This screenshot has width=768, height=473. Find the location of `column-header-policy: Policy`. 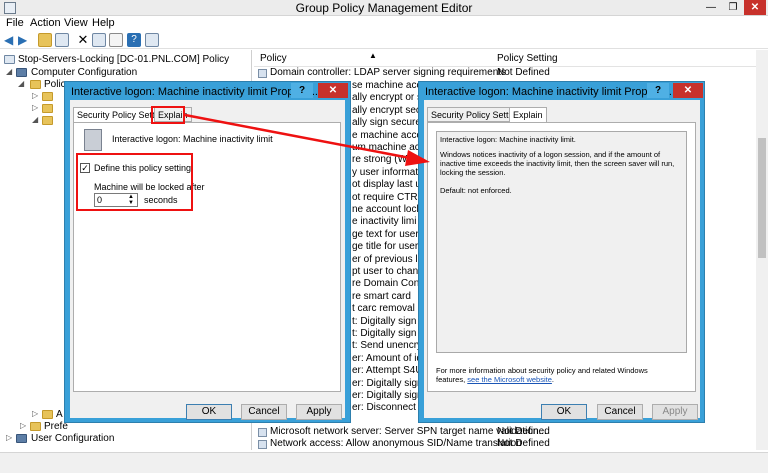

column-header-policy: Policy is located at coordinates (273, 58).